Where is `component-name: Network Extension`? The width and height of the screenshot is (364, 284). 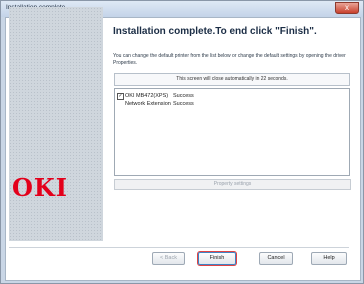 component-name: Network Extension is located at coordinates (148, 104).